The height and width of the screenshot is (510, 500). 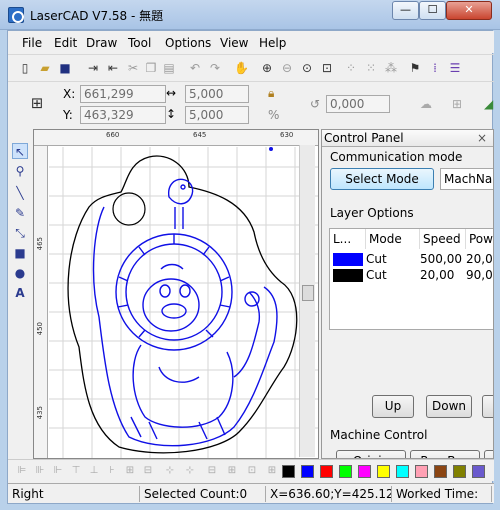 I want to click on width-field: 5,000, so click(x=217, y=94).